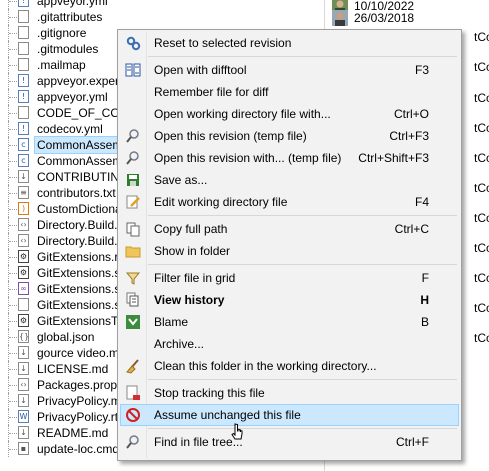  Describe the element at coordinates (411, 114) in the screenshot. I see `menu-item-shortcut: Ctrl+O` at that location.